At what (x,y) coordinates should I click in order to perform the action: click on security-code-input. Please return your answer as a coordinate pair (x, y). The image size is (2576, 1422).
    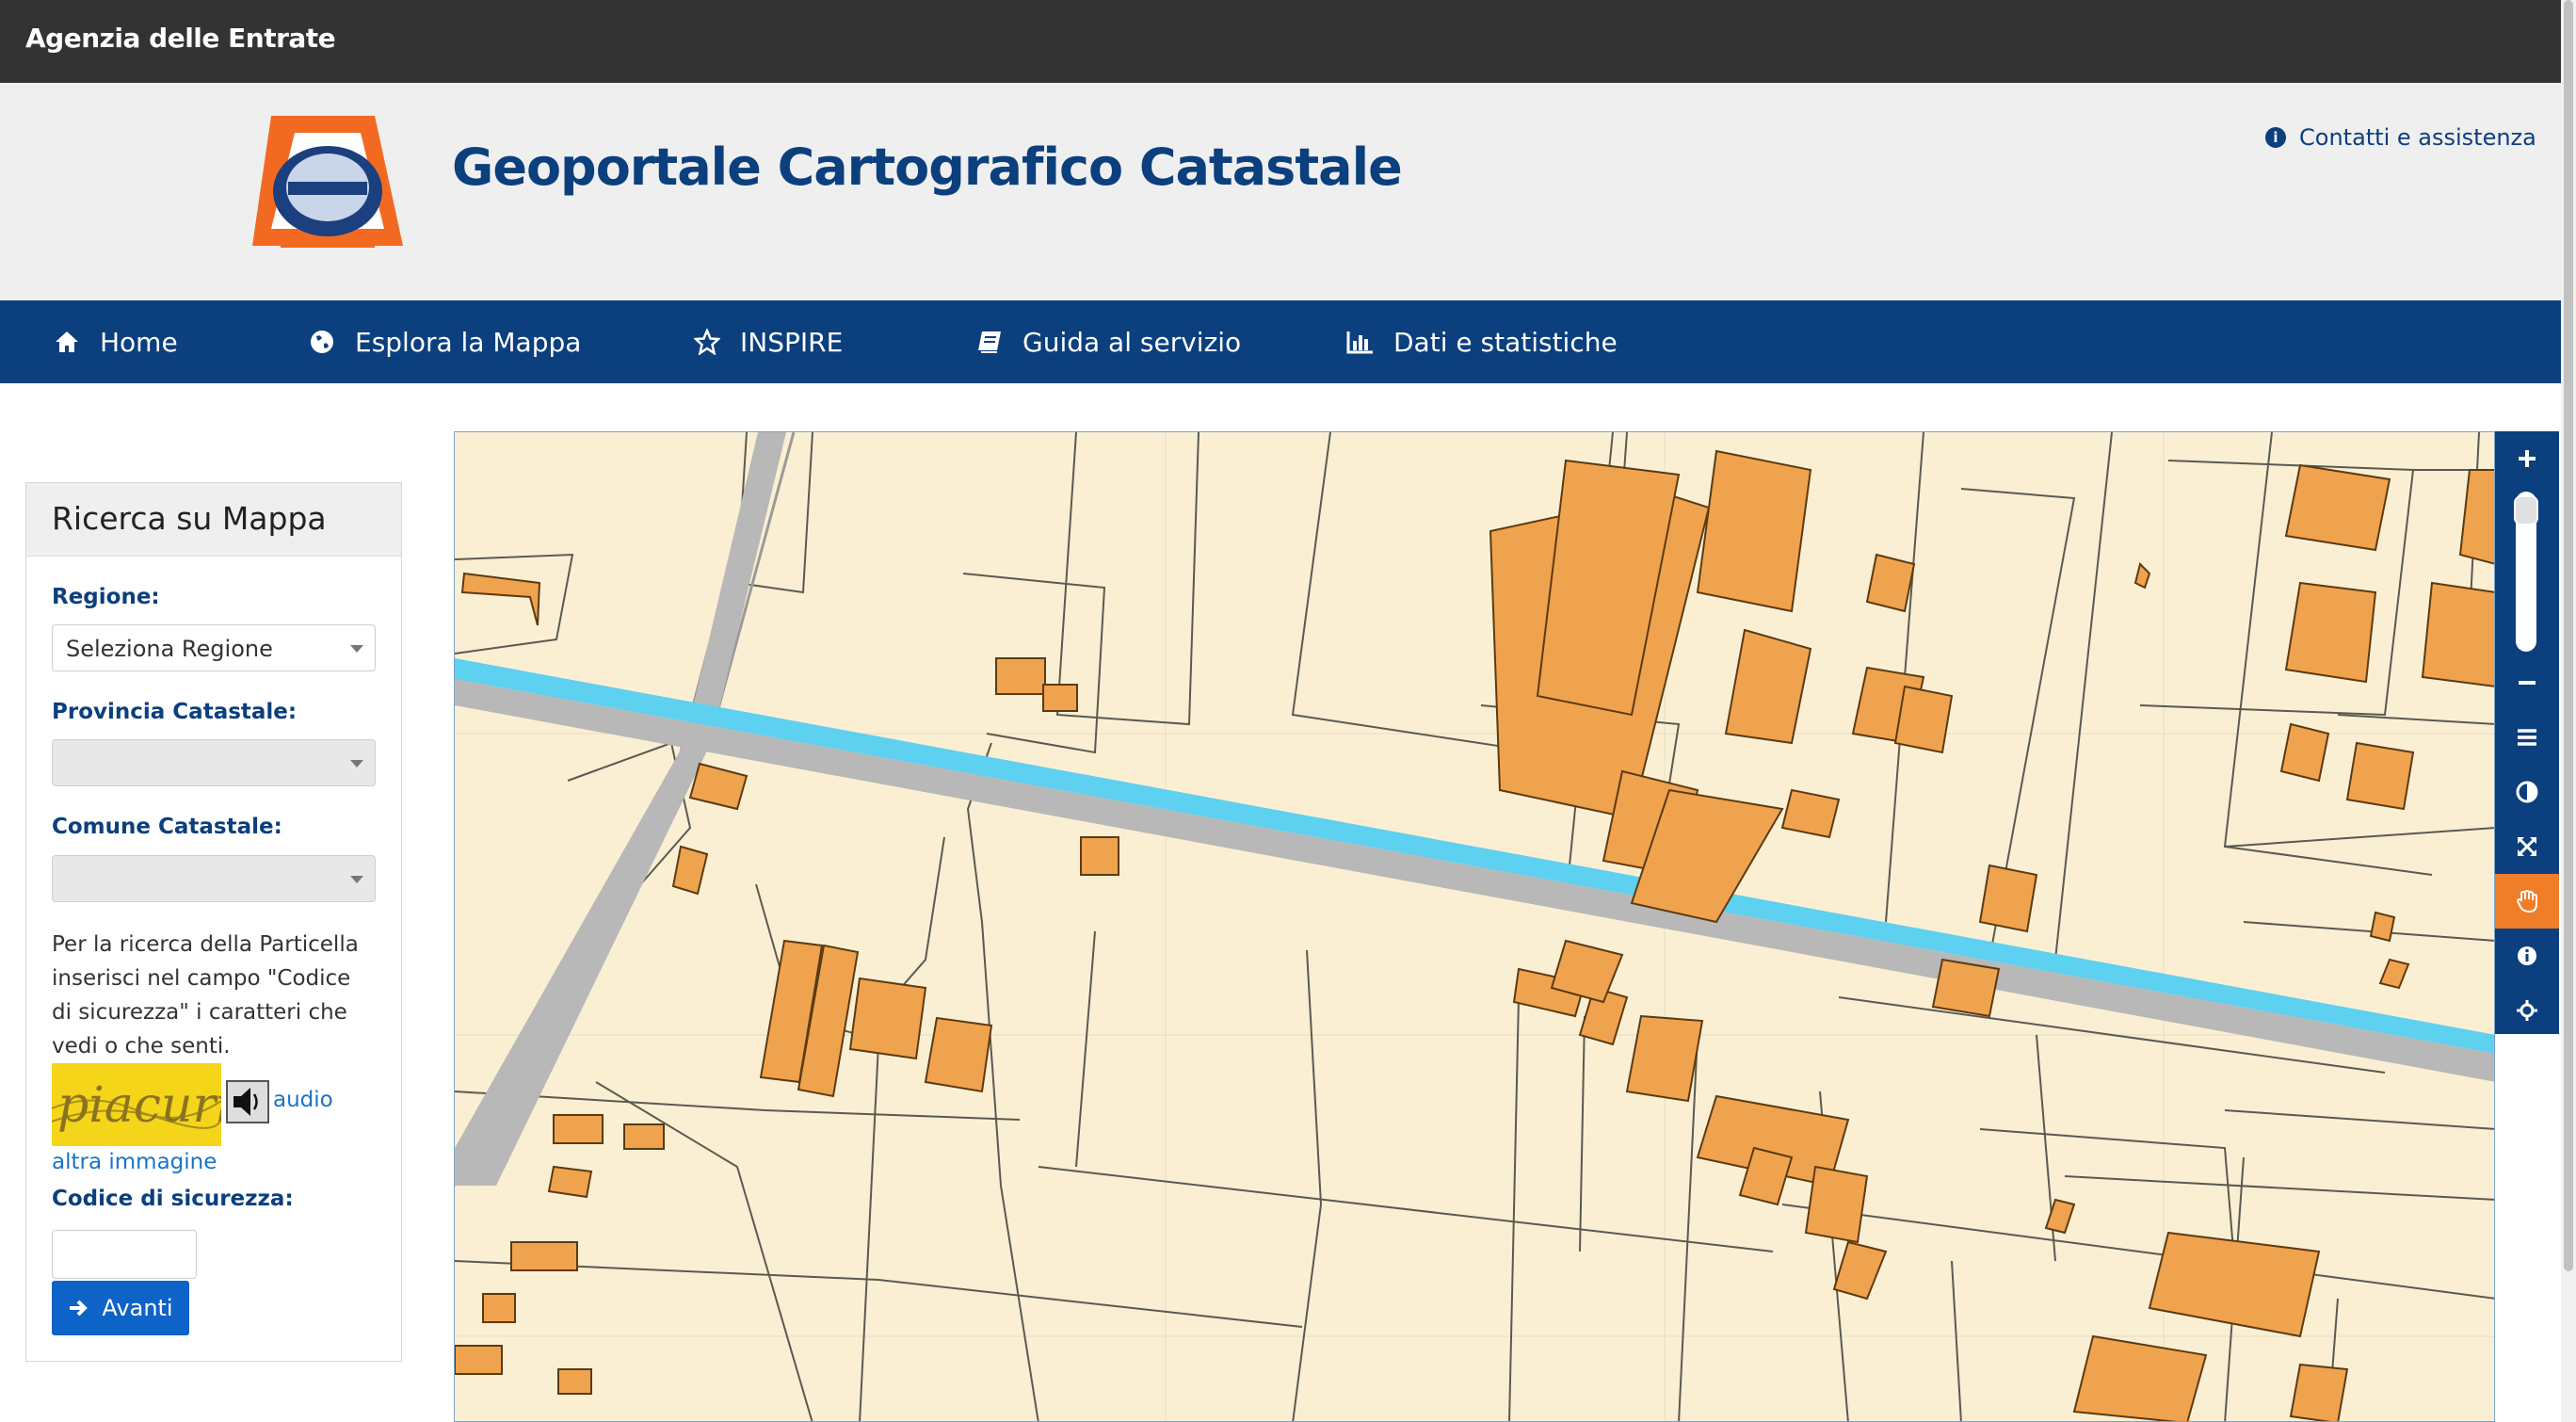
    Looking at the image, I should click on (124, 1254).